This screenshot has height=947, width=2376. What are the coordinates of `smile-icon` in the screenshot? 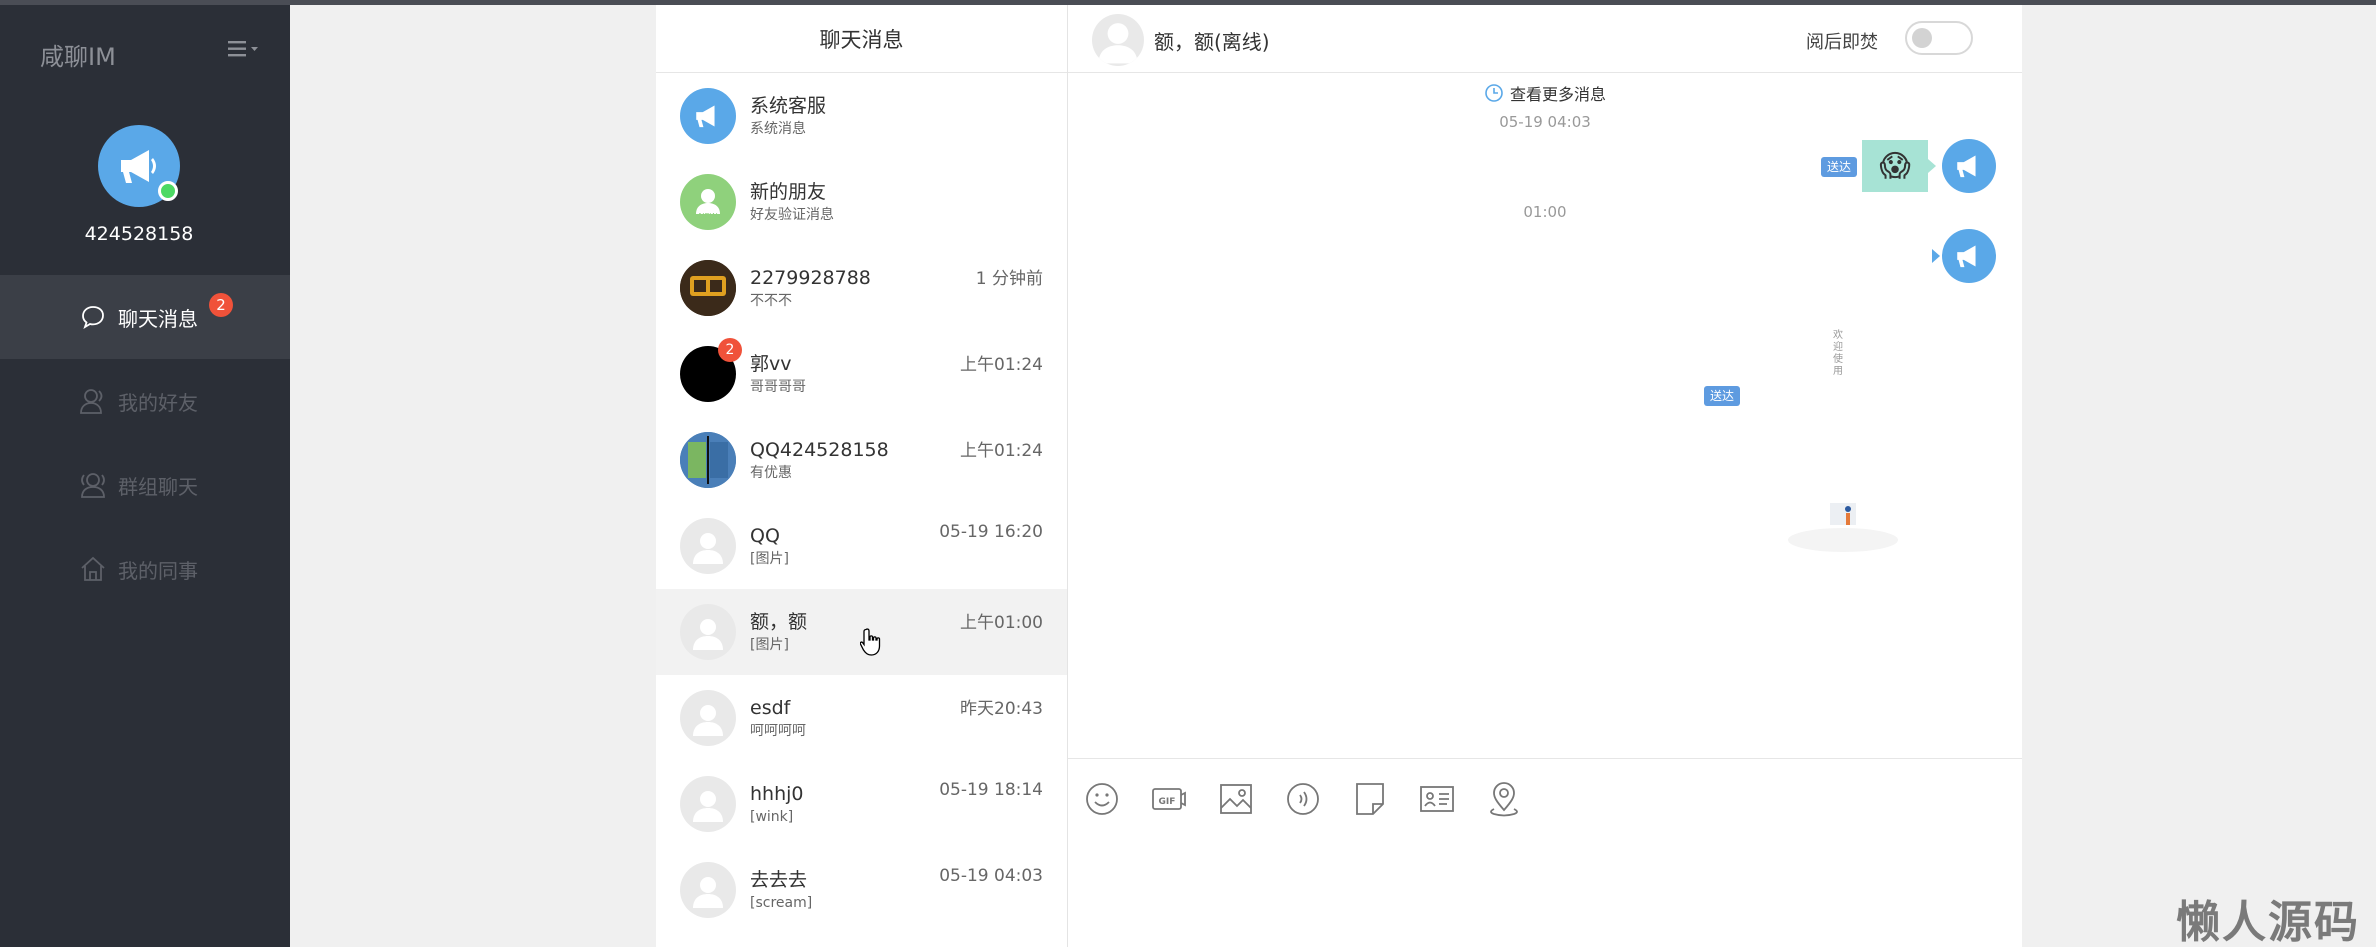 It's located at (1102, 799).